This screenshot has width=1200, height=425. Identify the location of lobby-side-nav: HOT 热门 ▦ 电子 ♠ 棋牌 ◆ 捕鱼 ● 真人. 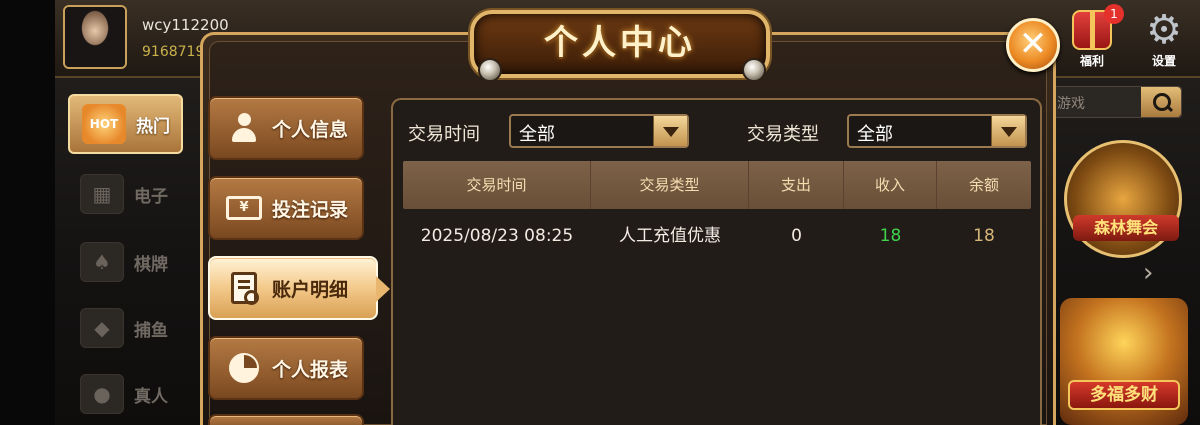
(124, 256).